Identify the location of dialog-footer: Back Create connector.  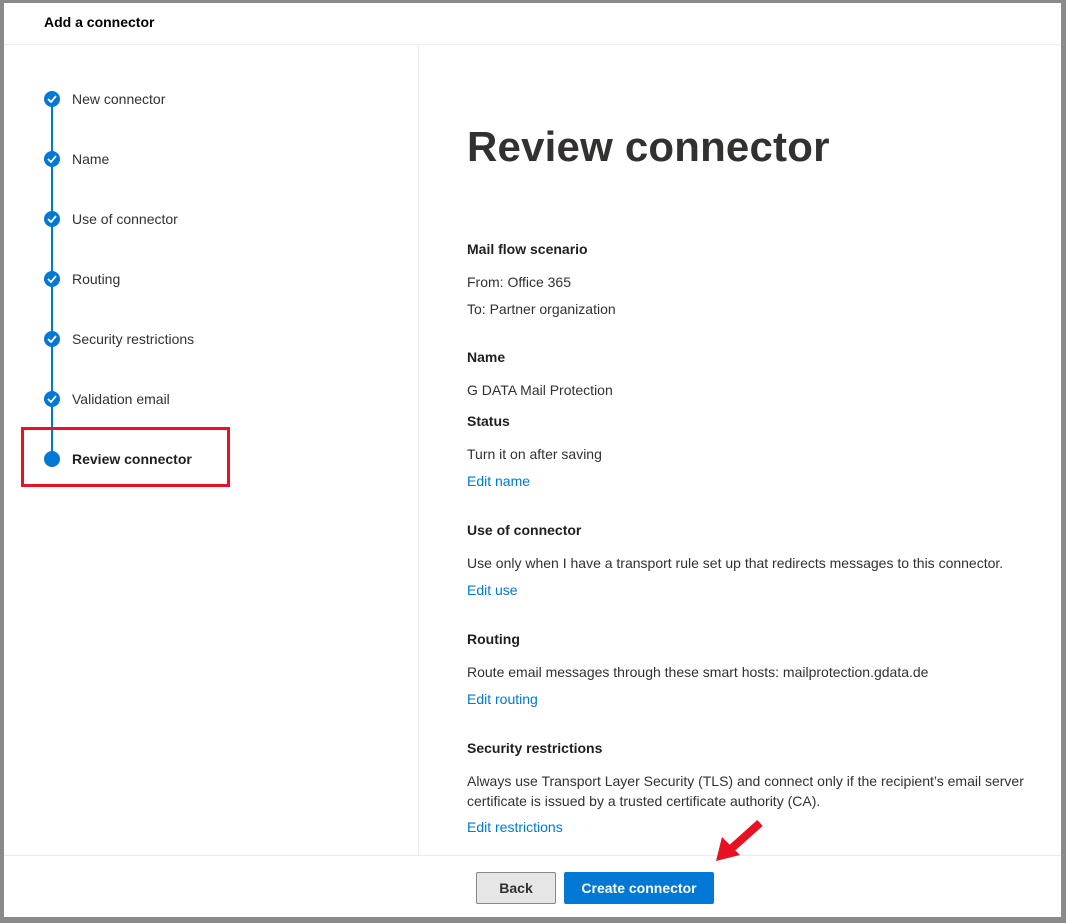
(532, 886).